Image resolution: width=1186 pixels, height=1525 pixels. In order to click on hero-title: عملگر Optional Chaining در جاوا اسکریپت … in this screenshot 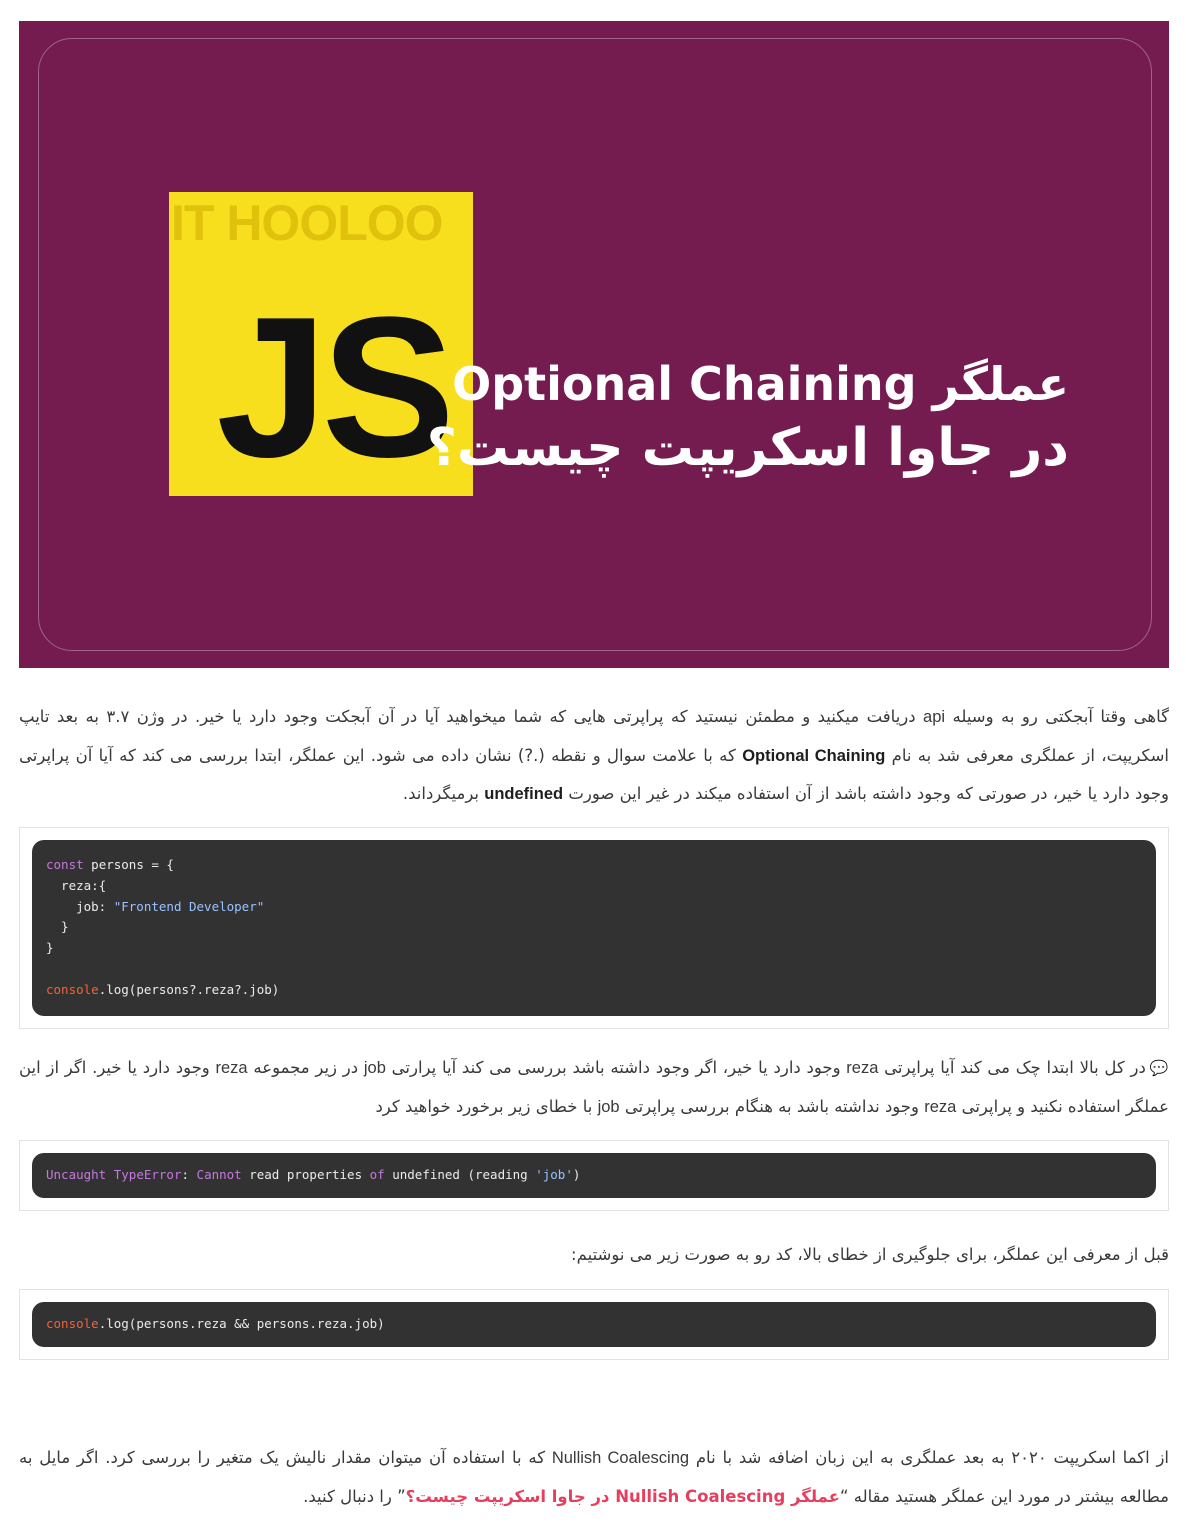, I will do `click(747, 418)`.